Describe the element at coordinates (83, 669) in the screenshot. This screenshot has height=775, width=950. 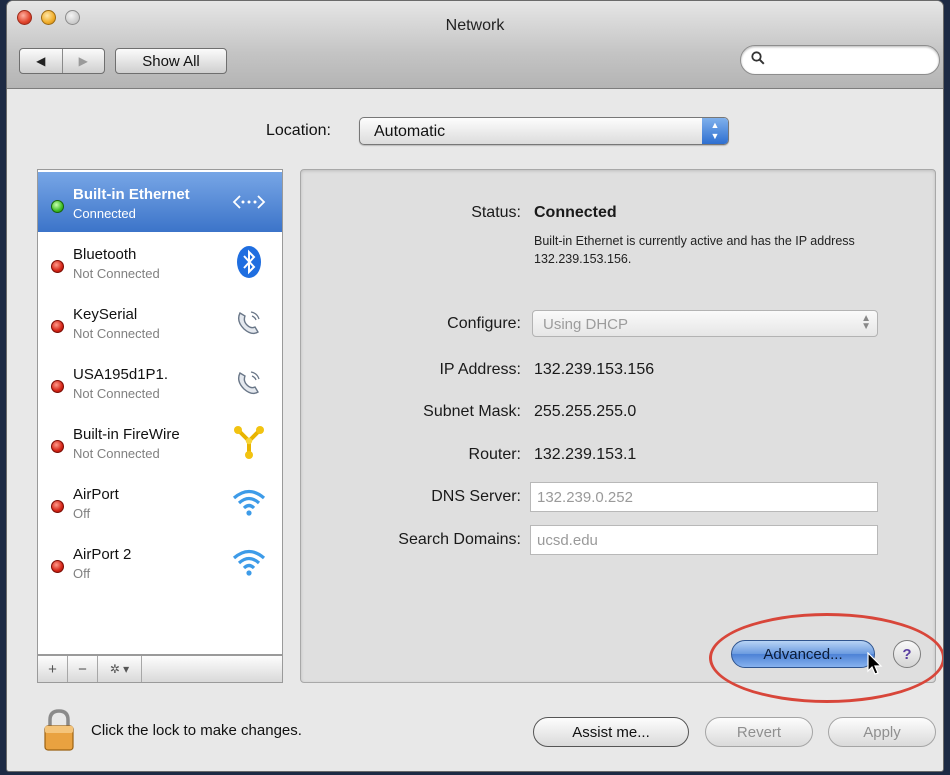
I see `remove-service-button: −` at that location.